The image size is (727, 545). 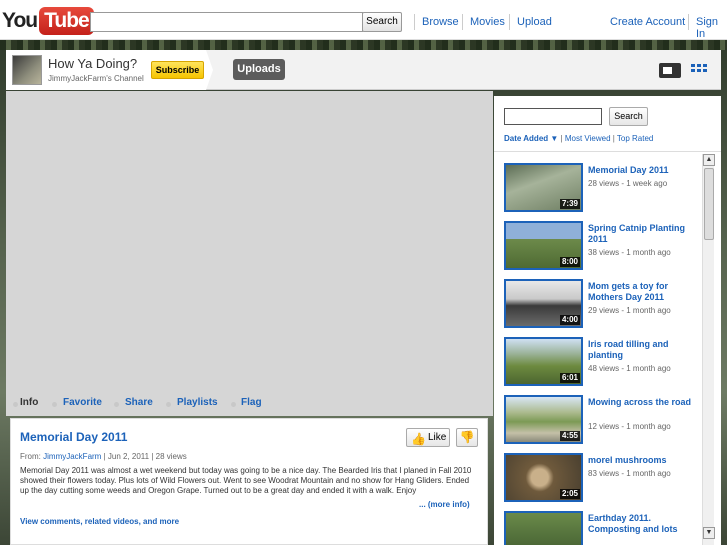 I want to click on search-input, so click(x=226, y=22).